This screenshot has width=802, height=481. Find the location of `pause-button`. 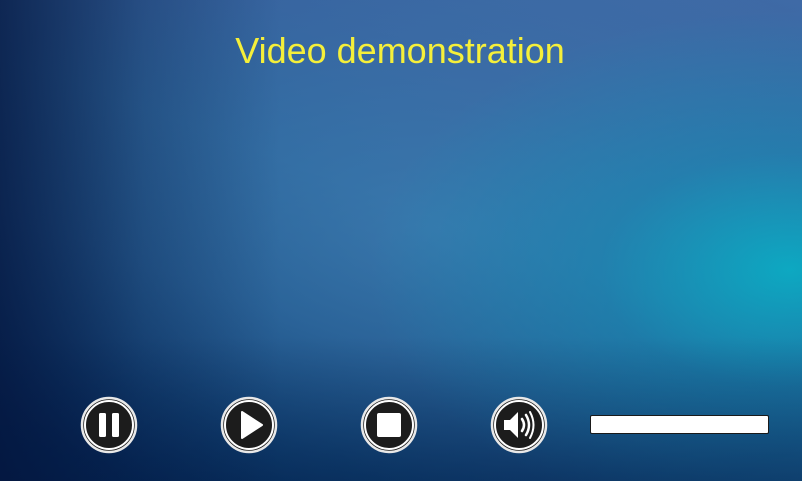

pause-button is located at coordinates (109, 425).